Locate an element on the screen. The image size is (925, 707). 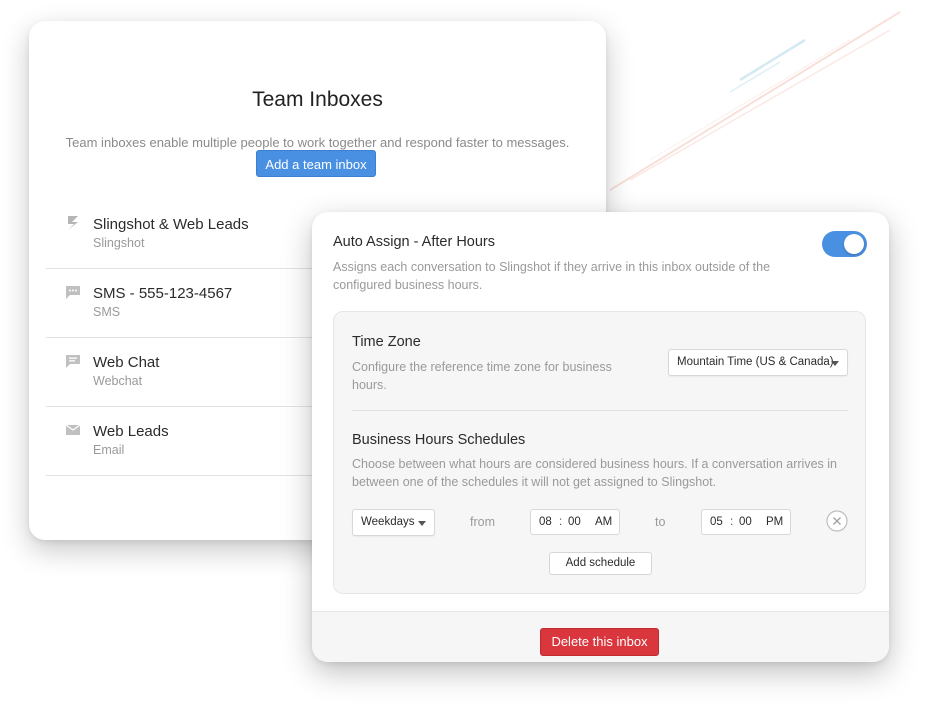
add-team-inbox-button: Add a team inbox is located at coordinates (316, 163).